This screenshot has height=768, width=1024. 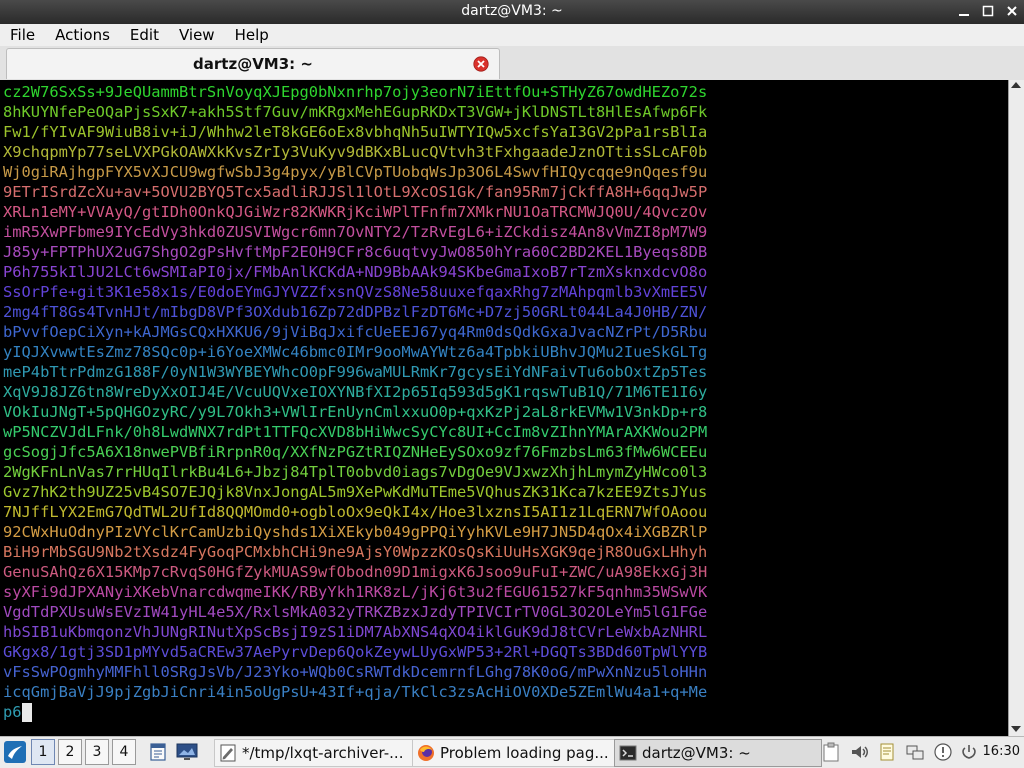 I want to click on notes-tray, so click(x=831, y=752).